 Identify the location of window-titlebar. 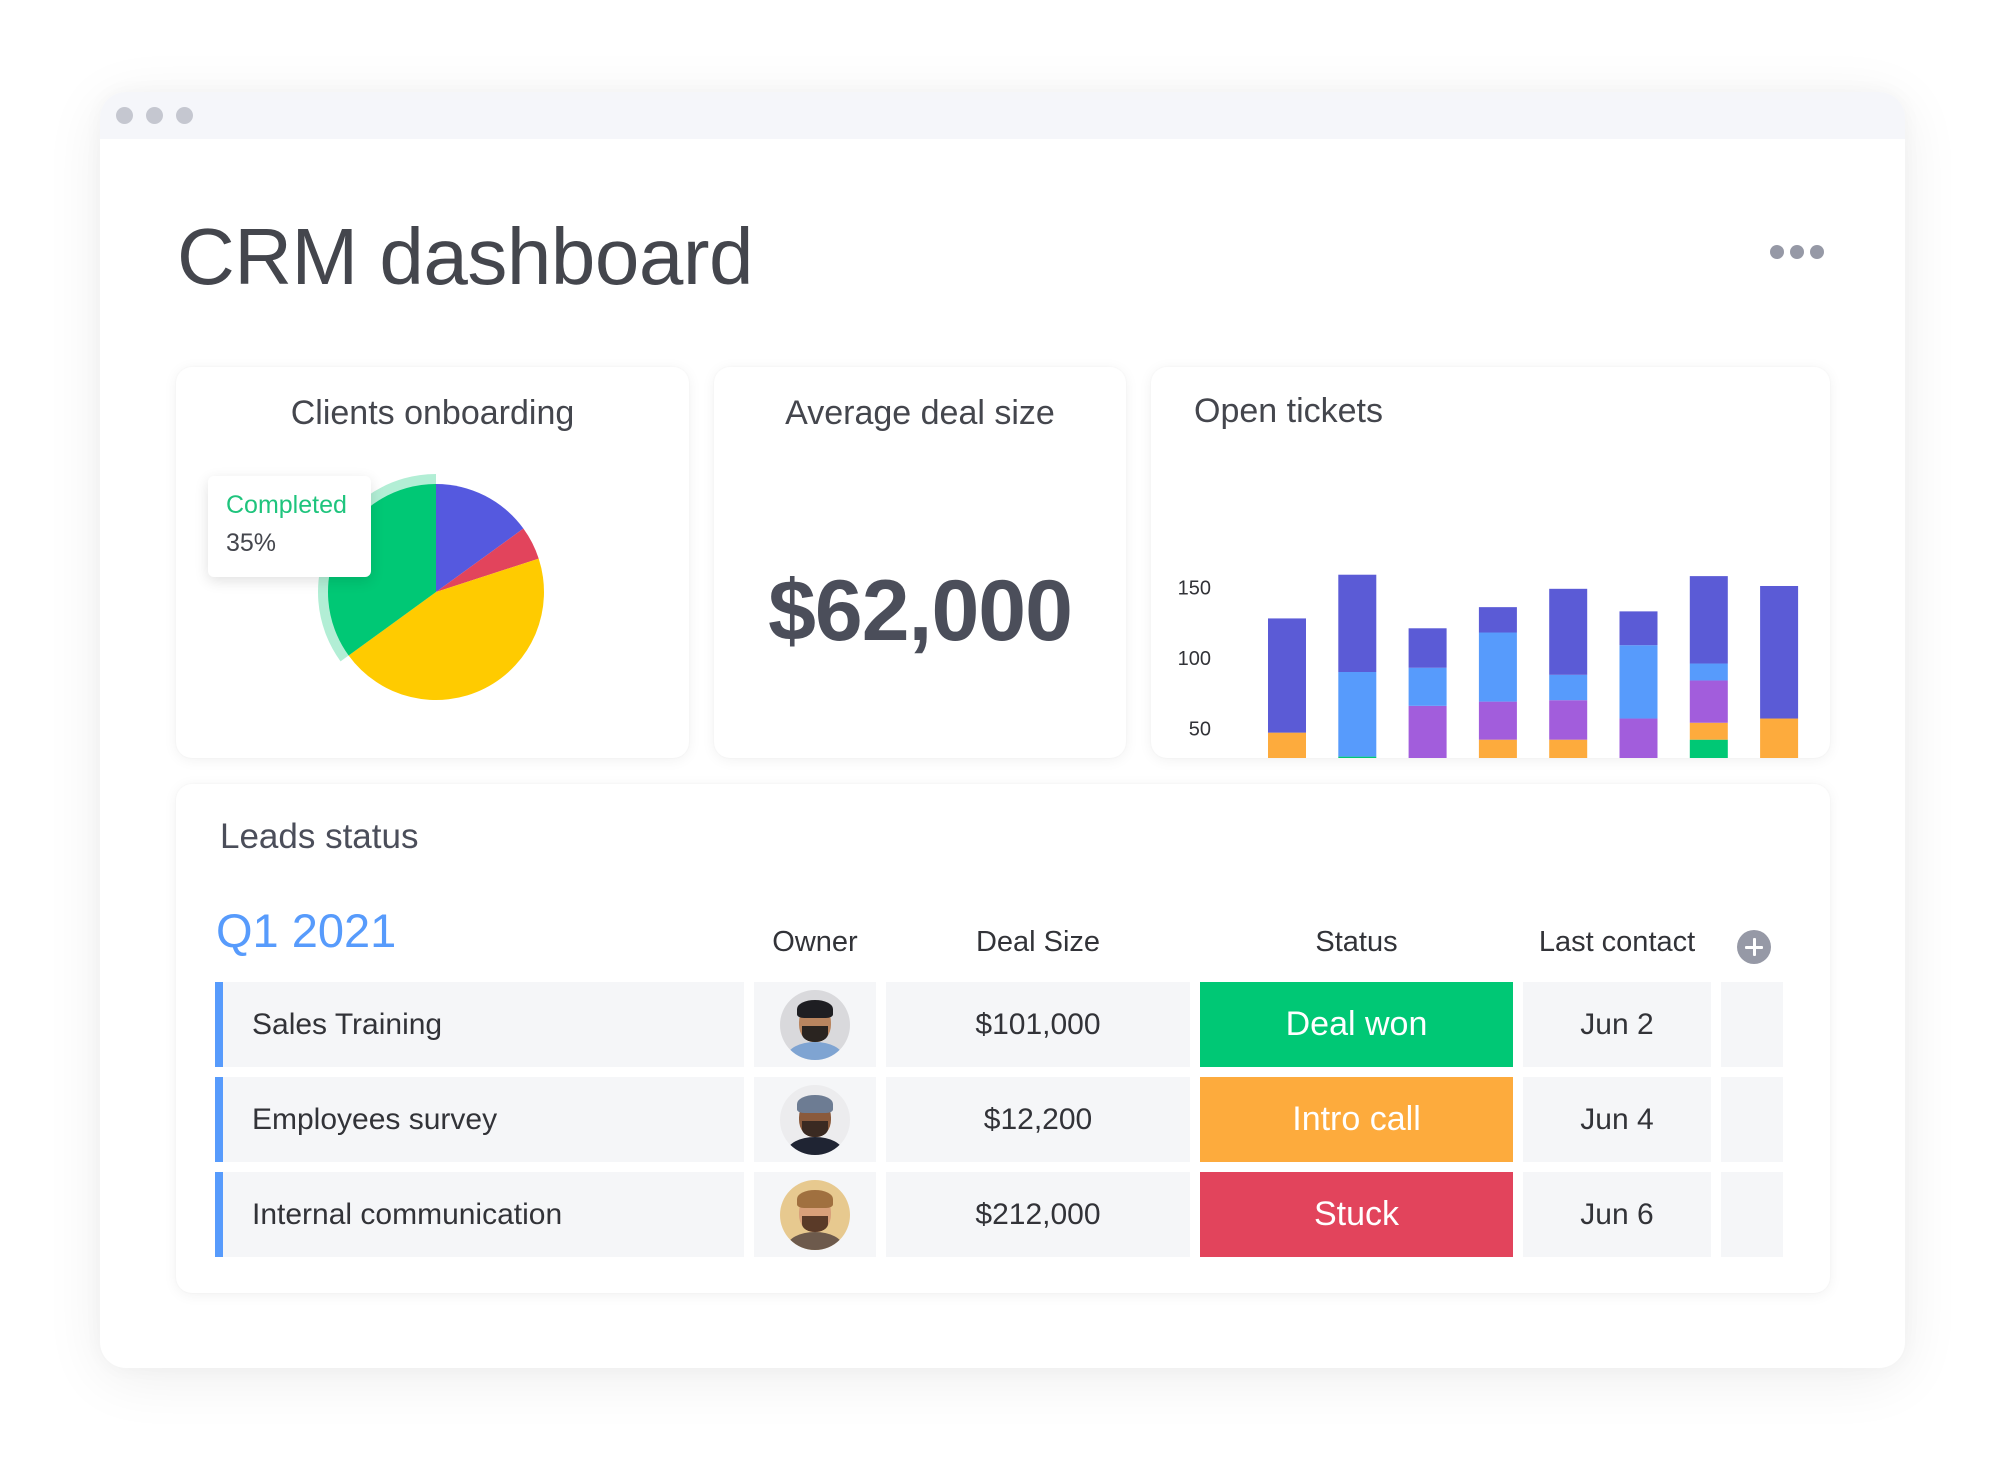
(1002, 115).